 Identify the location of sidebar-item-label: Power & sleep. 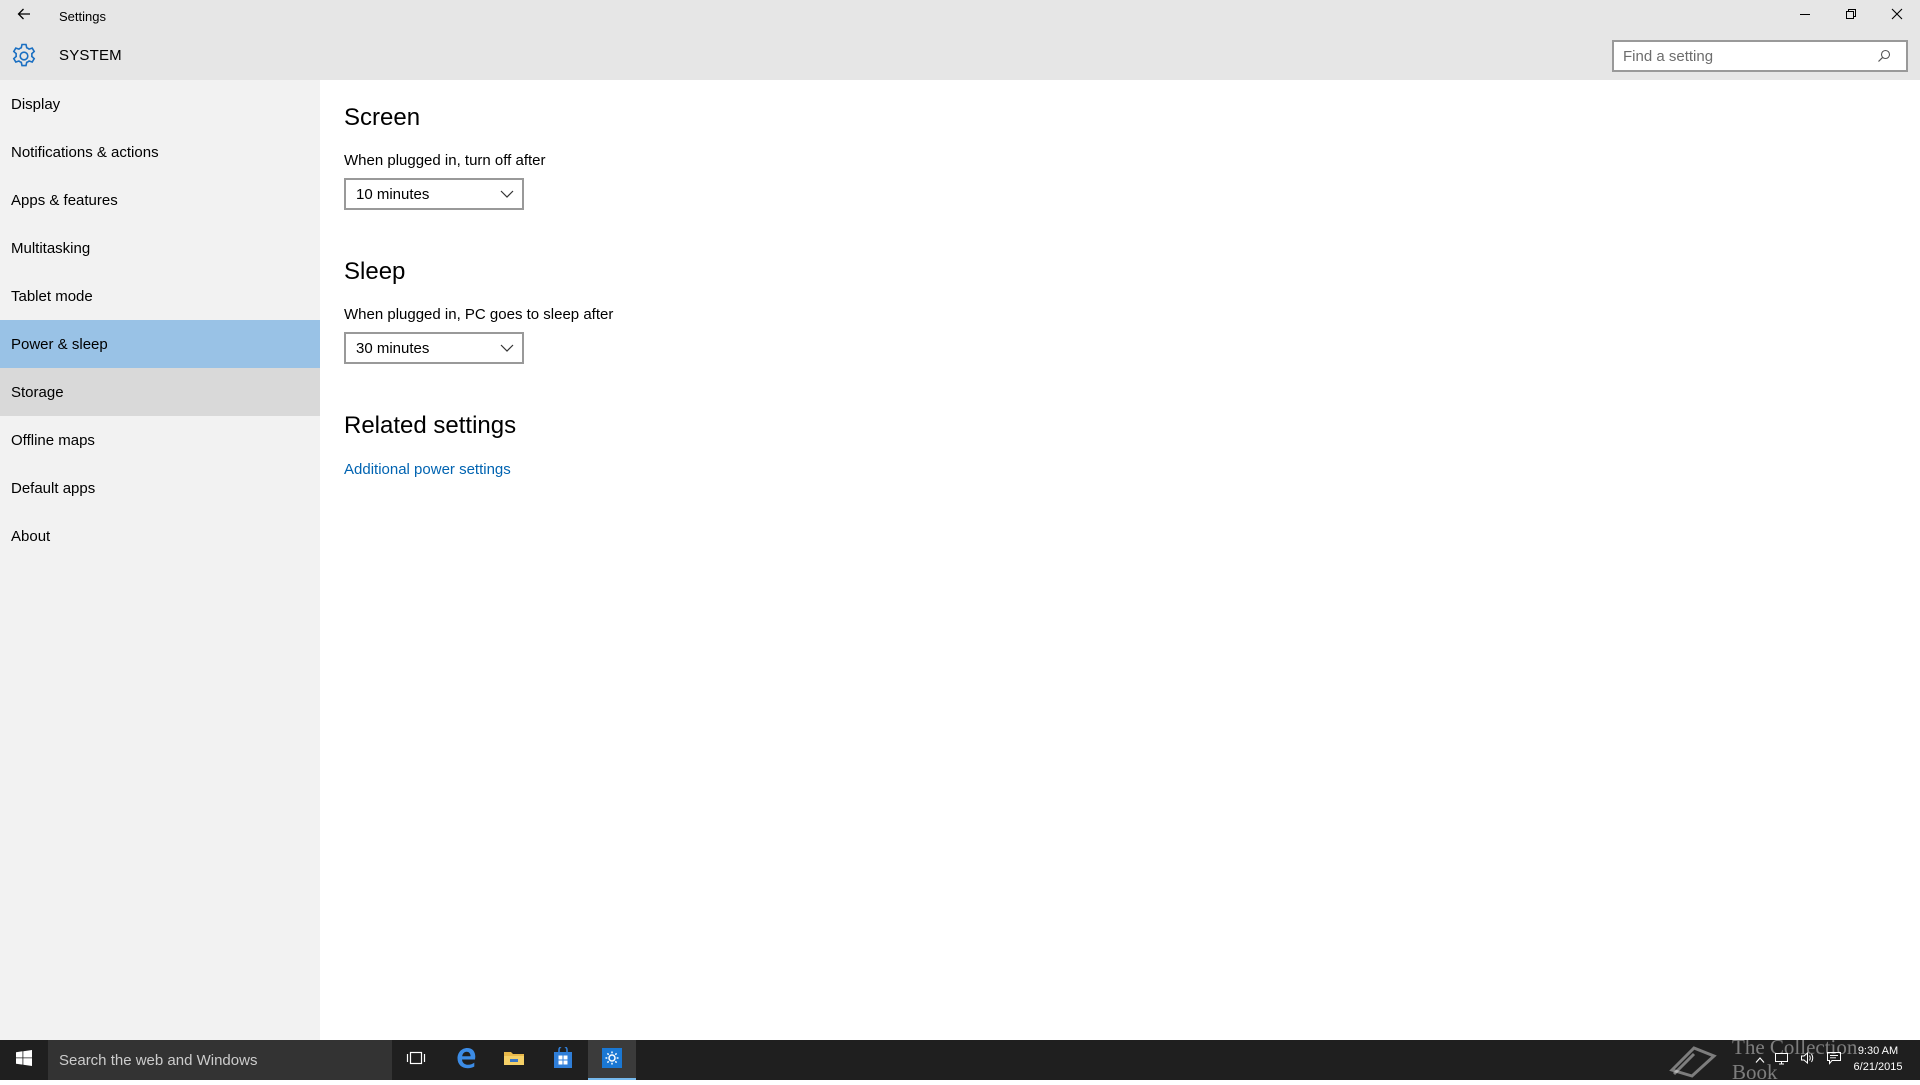
(59, 344).